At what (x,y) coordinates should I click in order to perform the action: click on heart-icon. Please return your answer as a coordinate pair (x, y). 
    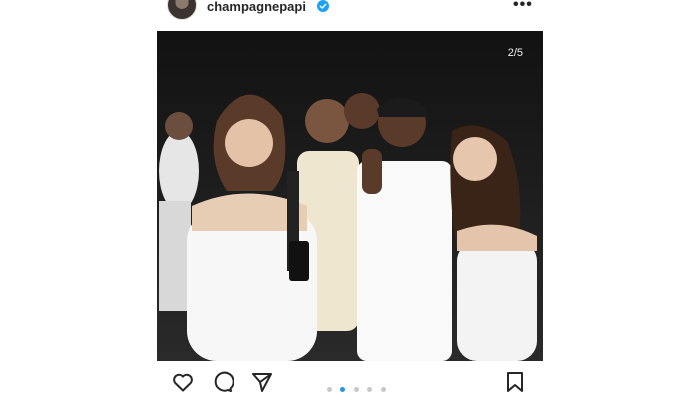
    Looking at the image, I should click on (183, 382).